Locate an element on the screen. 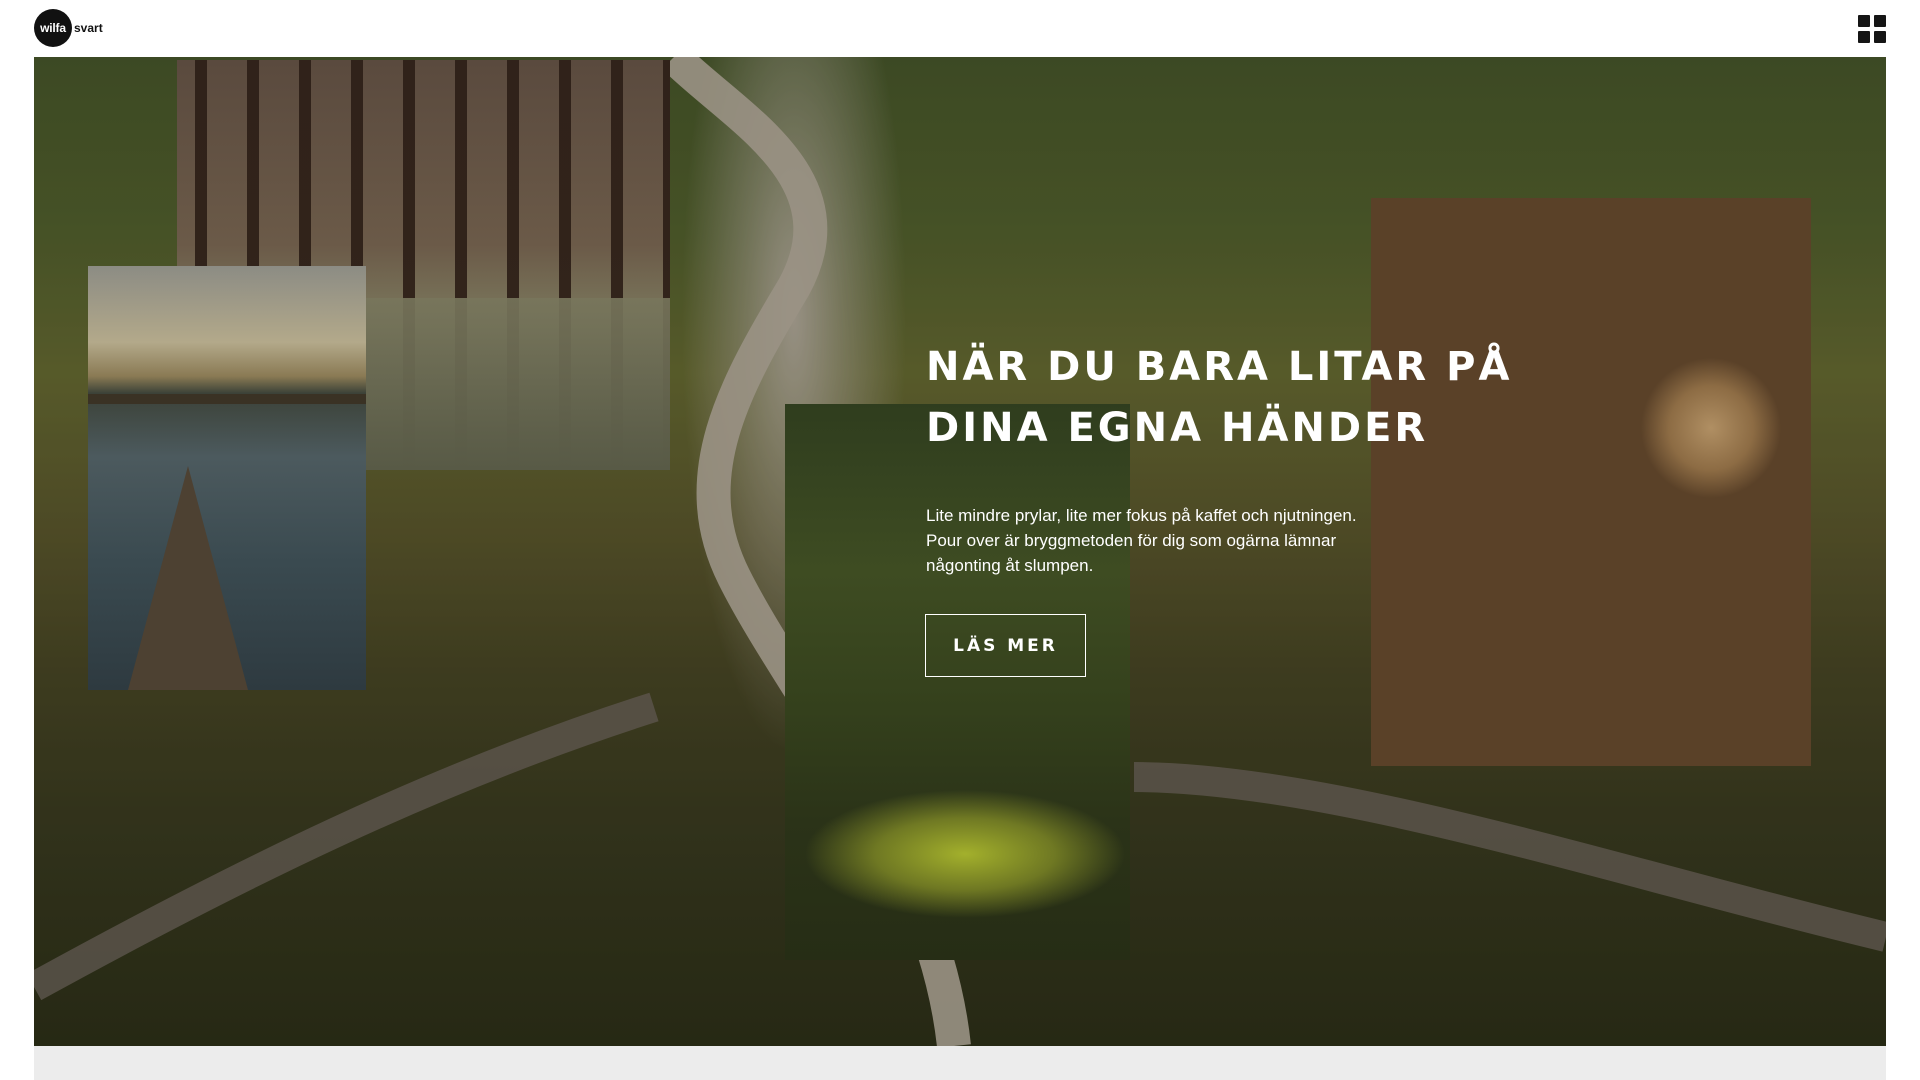 This screenshot has width=1920, height=1080. logo-text: wilfa is located at coordinates (53, 28).